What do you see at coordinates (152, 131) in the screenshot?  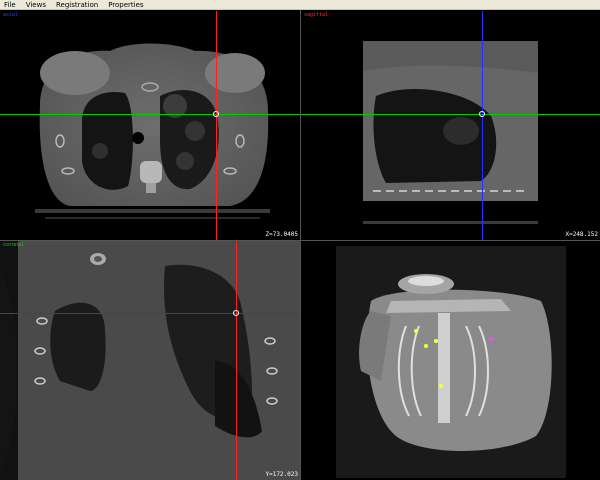 I see `axial-ct-slice` at bounding box center [152, 131].